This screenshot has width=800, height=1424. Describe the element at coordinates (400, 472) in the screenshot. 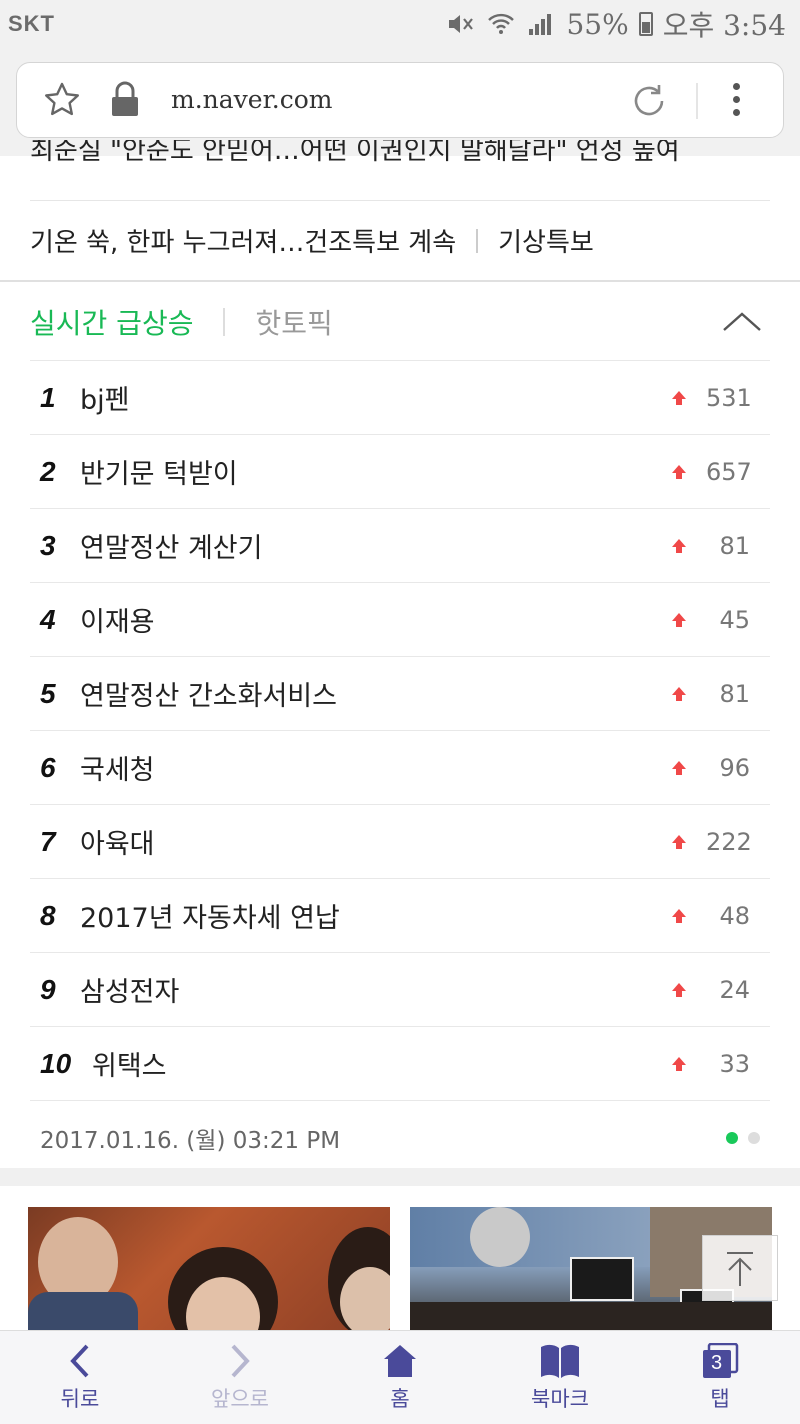

I see `ranking-item: 2 반기문 턱받이 657` at that location.